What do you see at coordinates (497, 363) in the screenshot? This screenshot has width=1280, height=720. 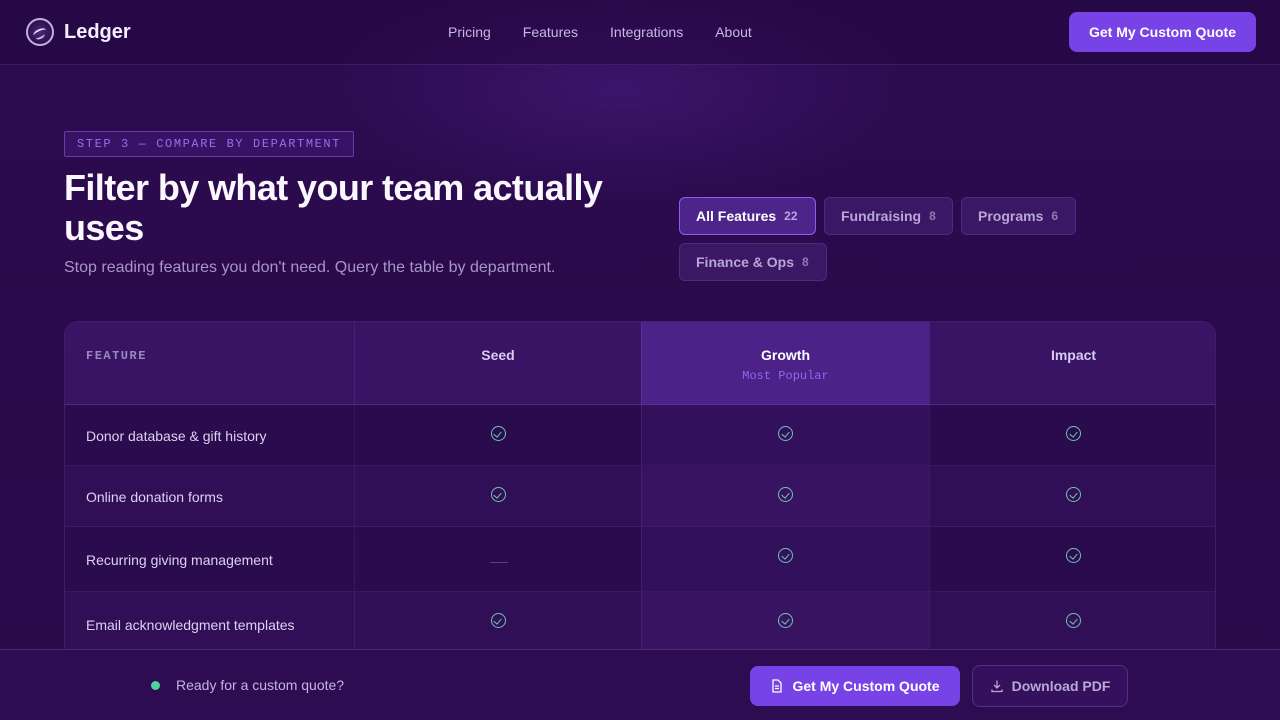 I see `plan-header-seed: Seed` at bounding box center [497, 363].